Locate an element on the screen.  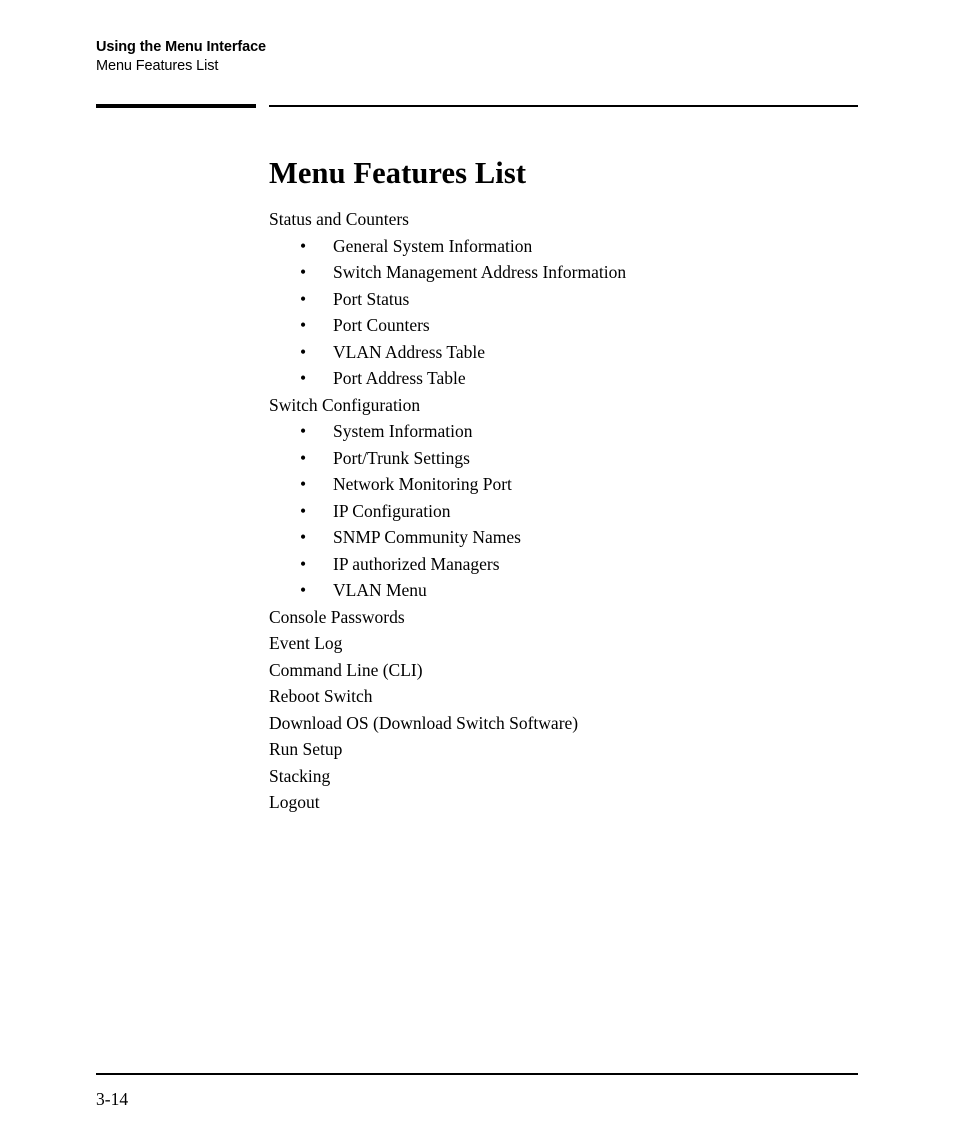
menu-subentry: • VLAN Address Table is located at coordinates (569, 352).